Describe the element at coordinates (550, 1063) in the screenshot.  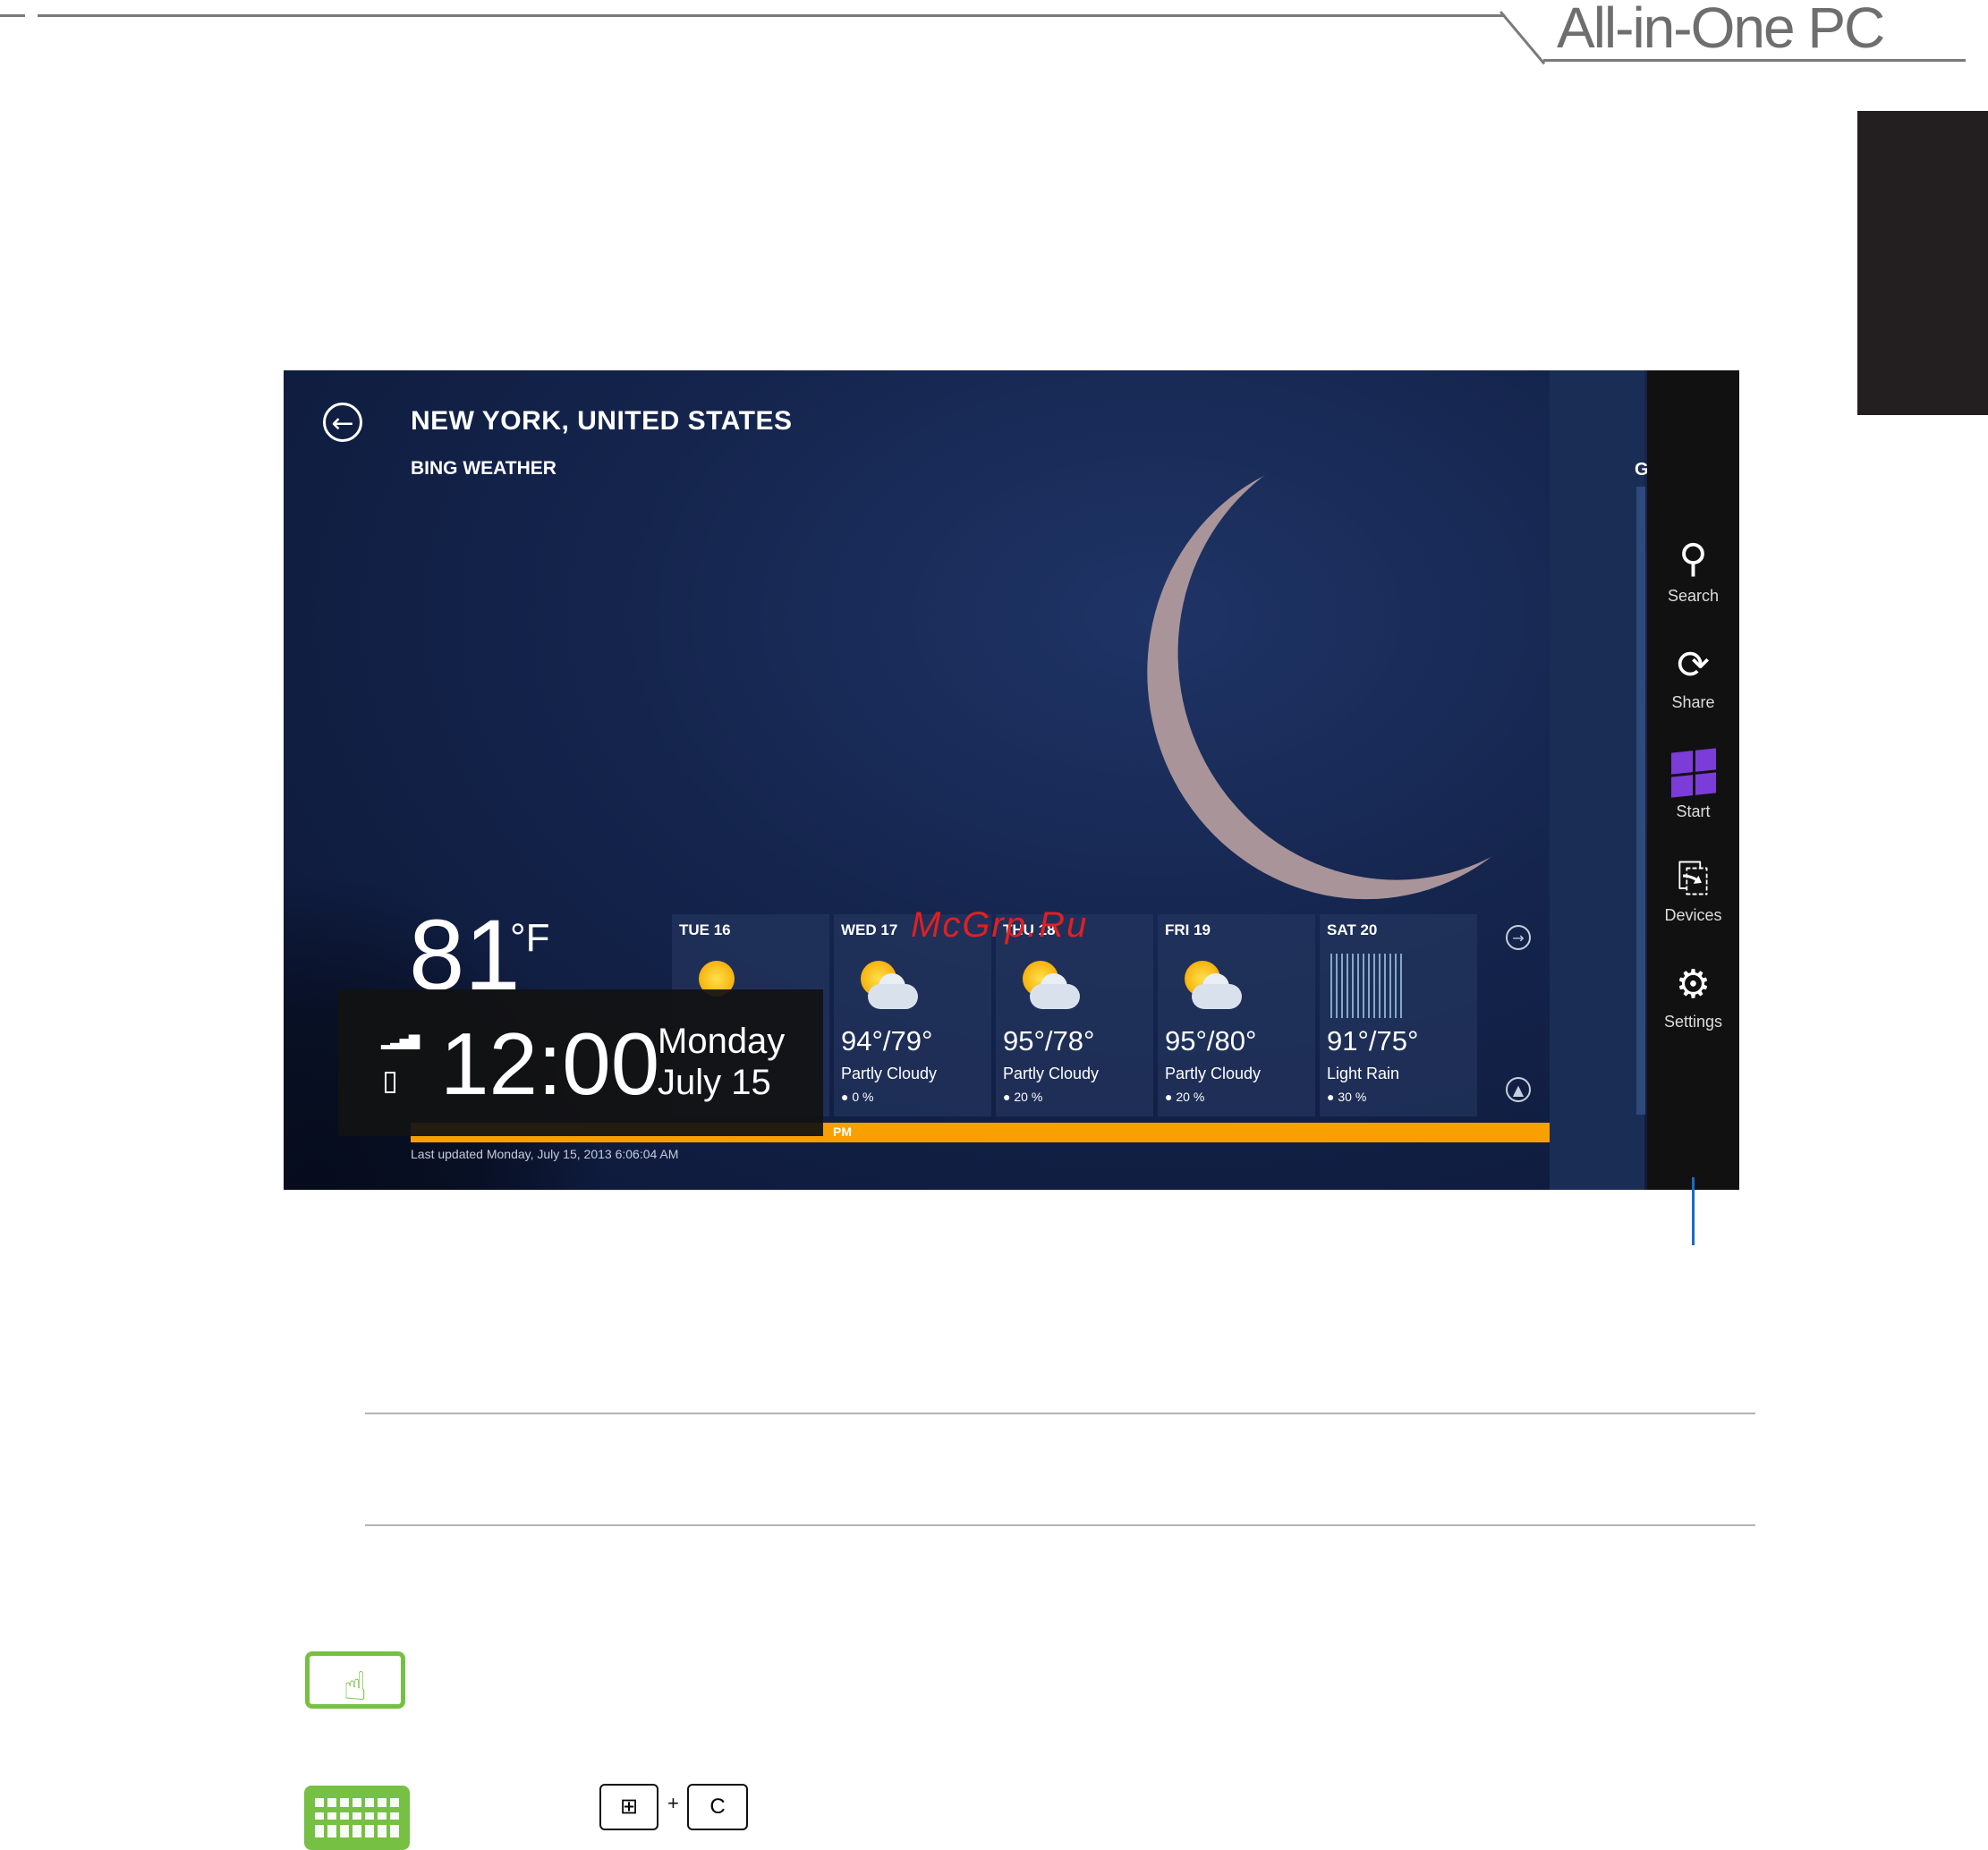
I see `clock-time: 12:00` at that location.